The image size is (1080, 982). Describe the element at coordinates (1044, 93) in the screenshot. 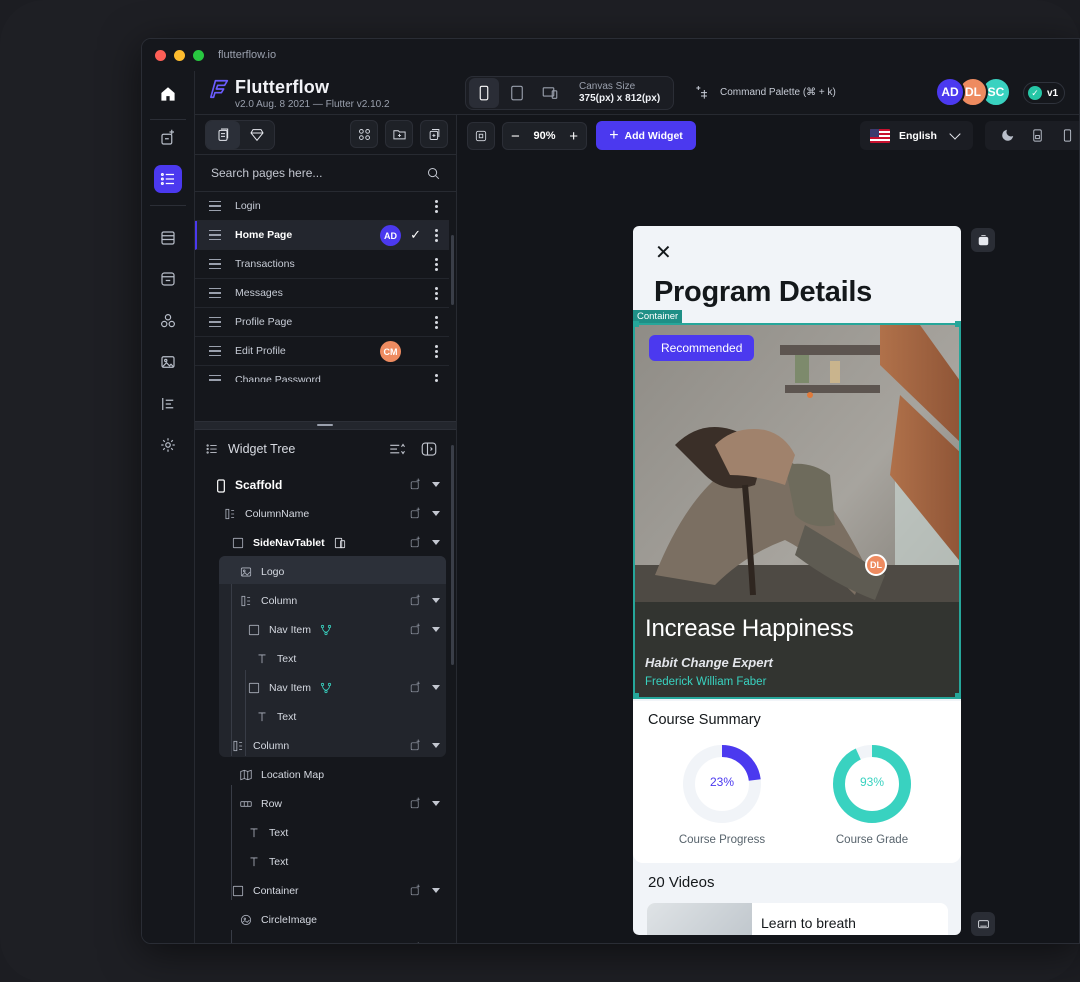

I see `version-pill: ✓ v1` at that location.